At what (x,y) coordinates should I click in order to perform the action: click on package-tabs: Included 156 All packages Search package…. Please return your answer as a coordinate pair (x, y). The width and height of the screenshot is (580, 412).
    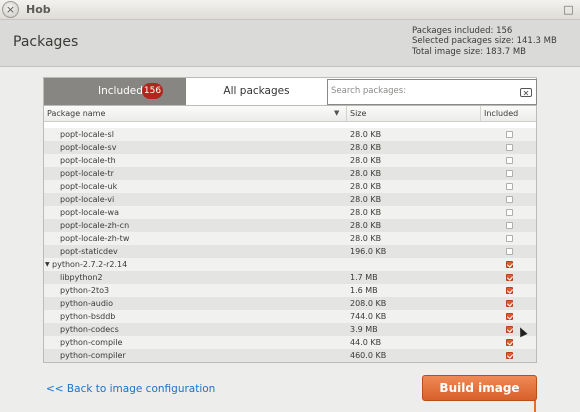
    Looking at the image, I should click on (290, 91).